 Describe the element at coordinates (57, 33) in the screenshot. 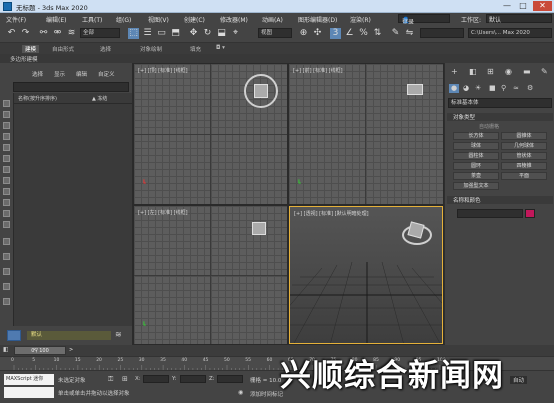

I see `unlink-icon: ⚮` at that location.